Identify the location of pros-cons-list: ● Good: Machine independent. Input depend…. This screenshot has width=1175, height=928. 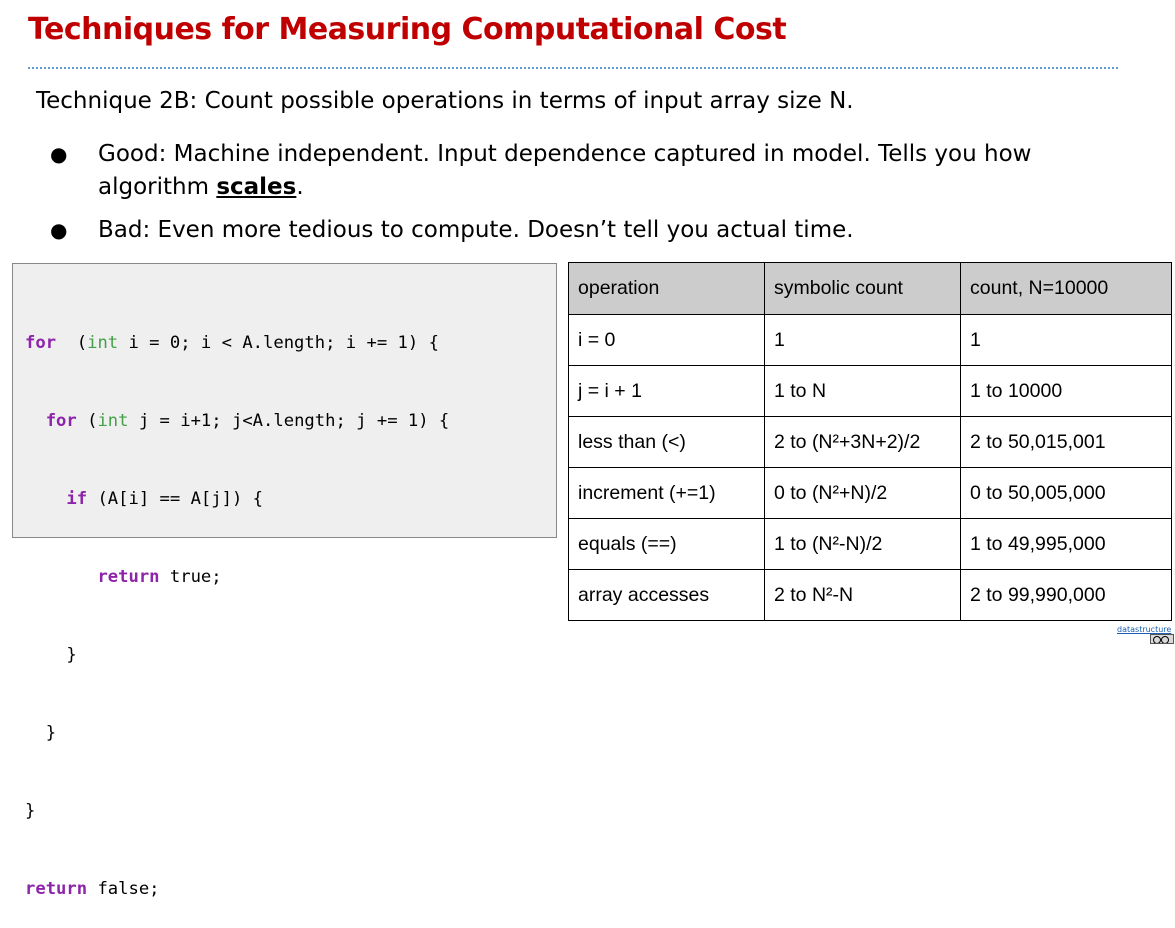
(576, 197).